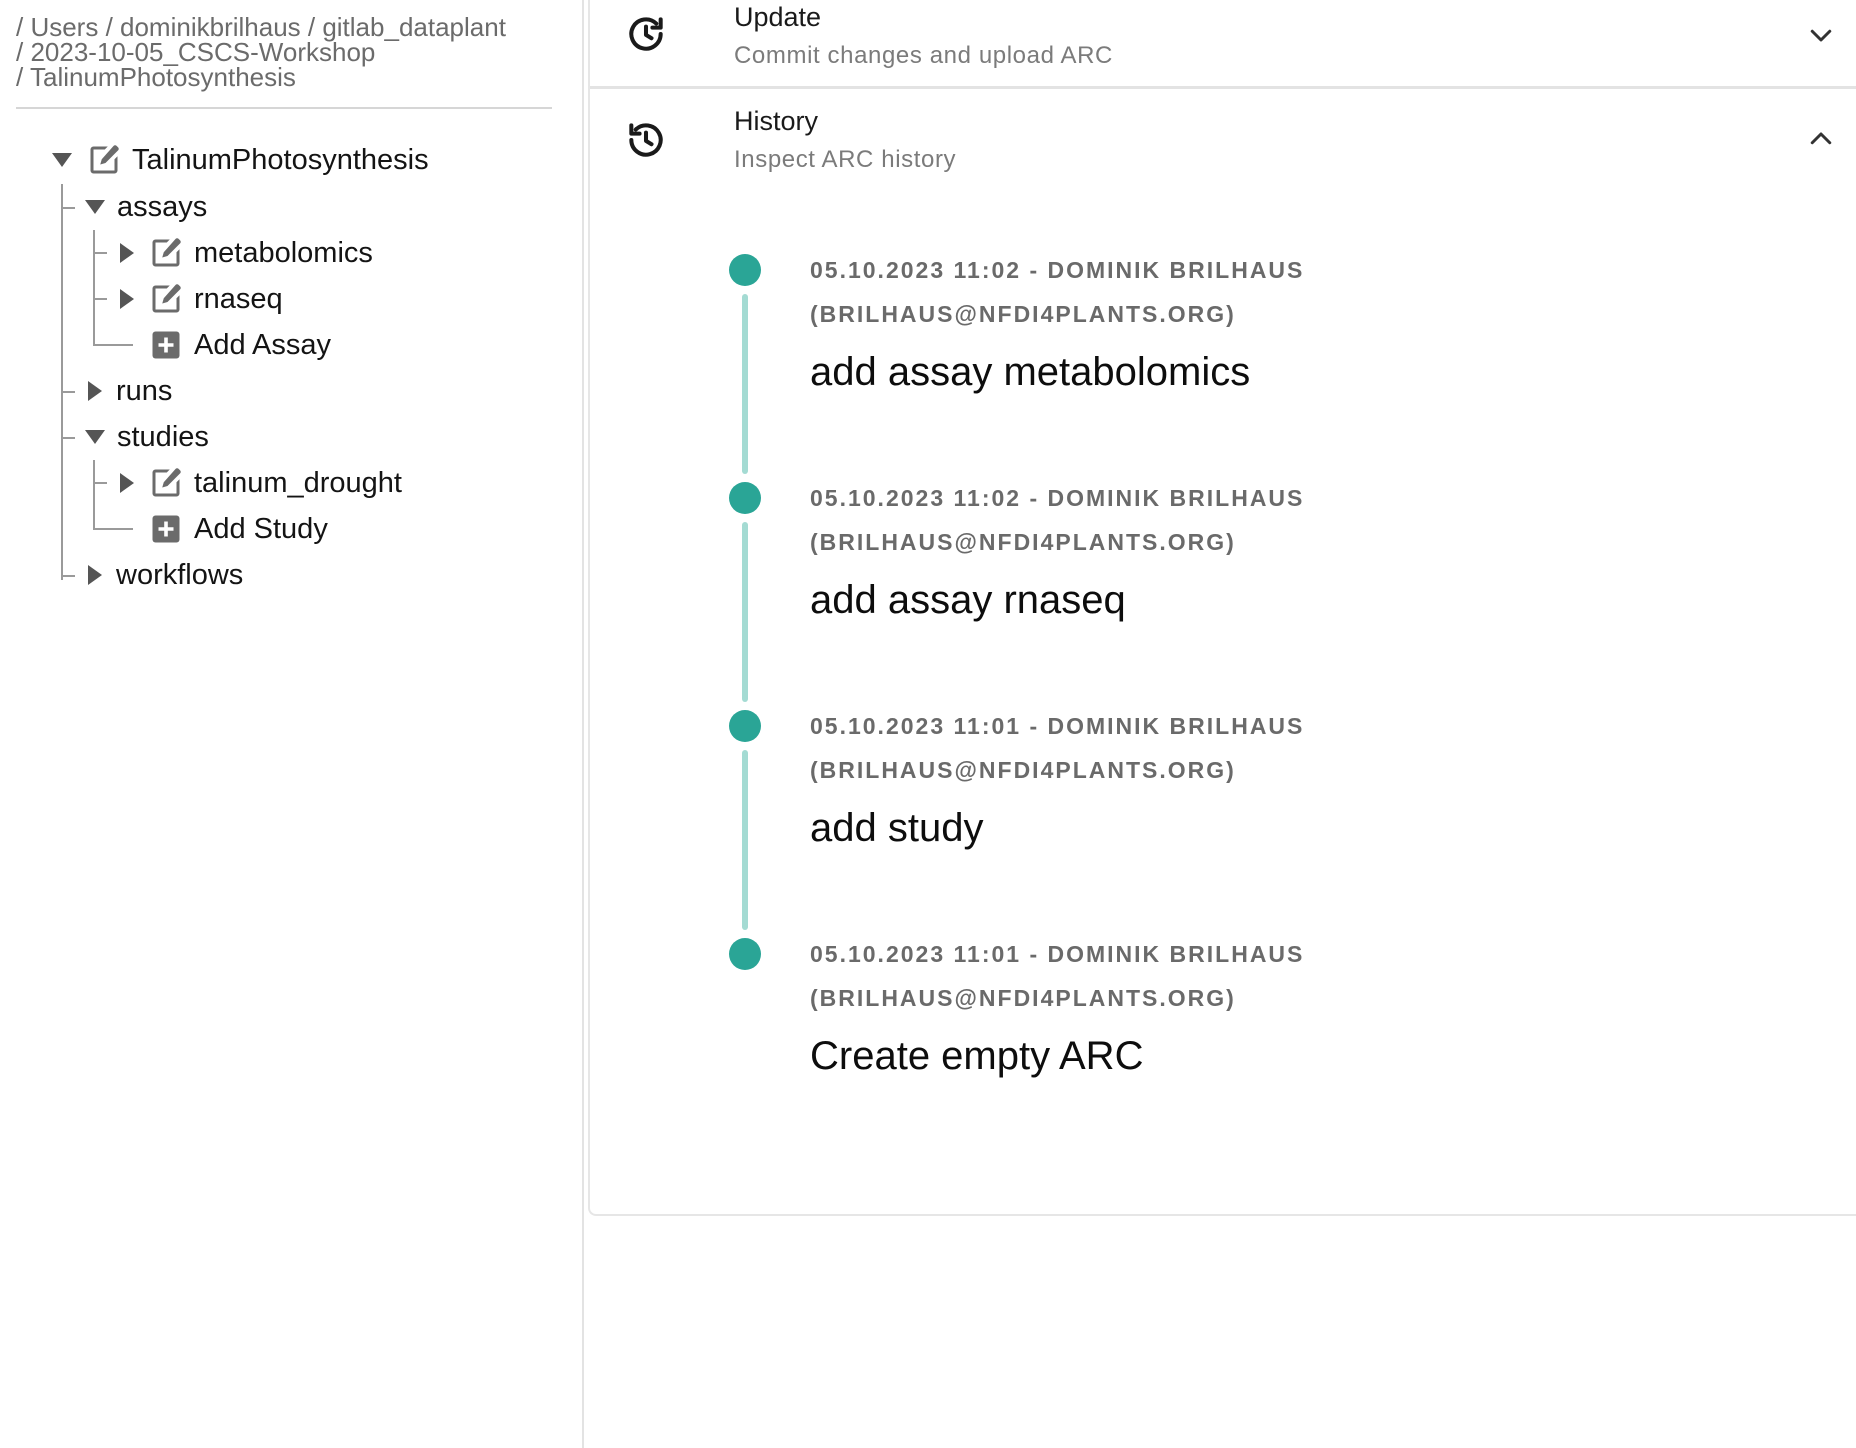 The width and height of the screenshot is (1856, 1448). What do you see at coordinates (280, 159) in the screenshot?
I see `tree-item-label: TalinumPhotosynthesis` at bounding box center [280, 159].